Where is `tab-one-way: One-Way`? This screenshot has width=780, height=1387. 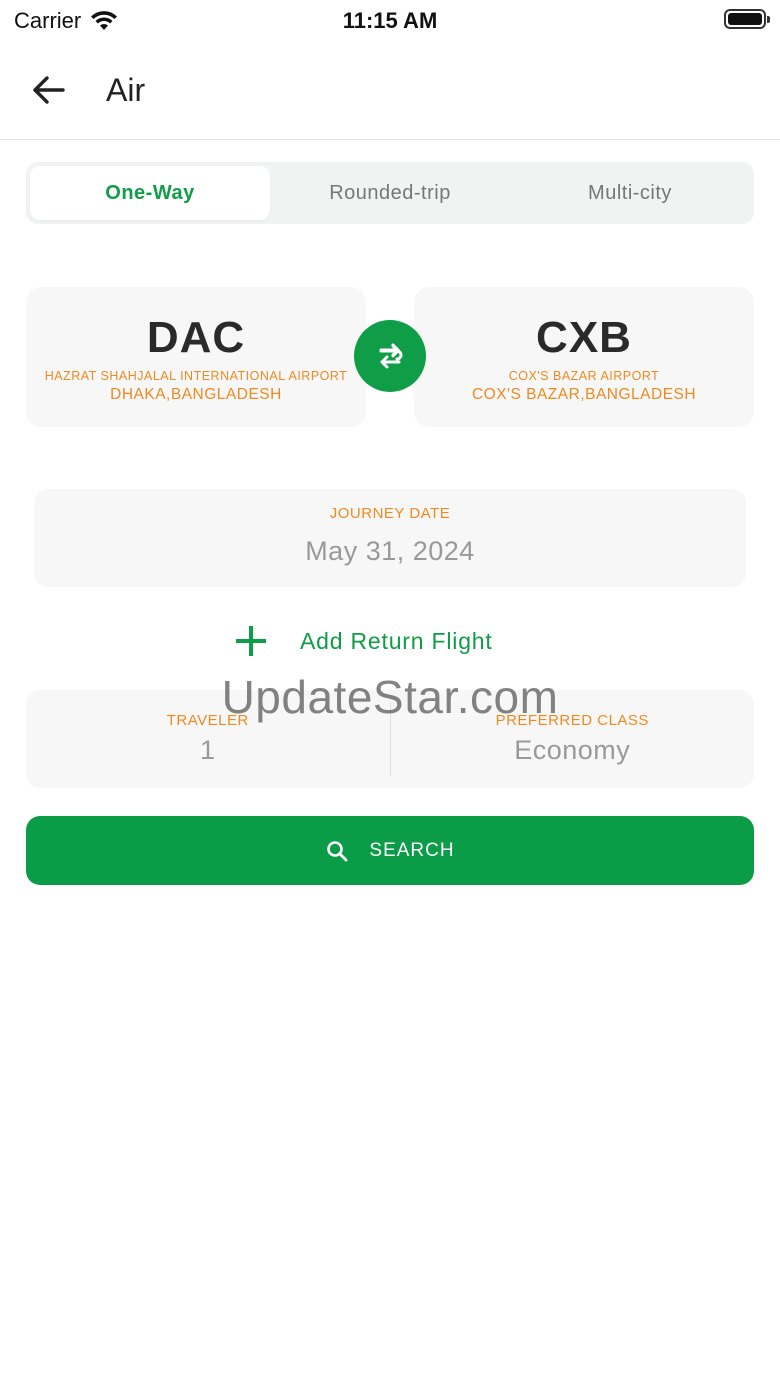 tab-one-way: One-Way is located at coordinates (150, 193).